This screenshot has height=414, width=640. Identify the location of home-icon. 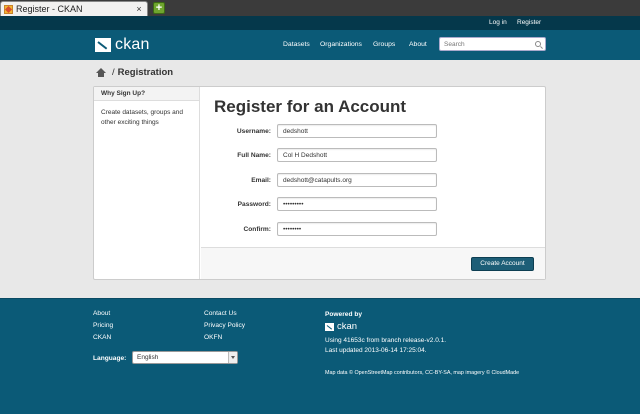
(100, 72).